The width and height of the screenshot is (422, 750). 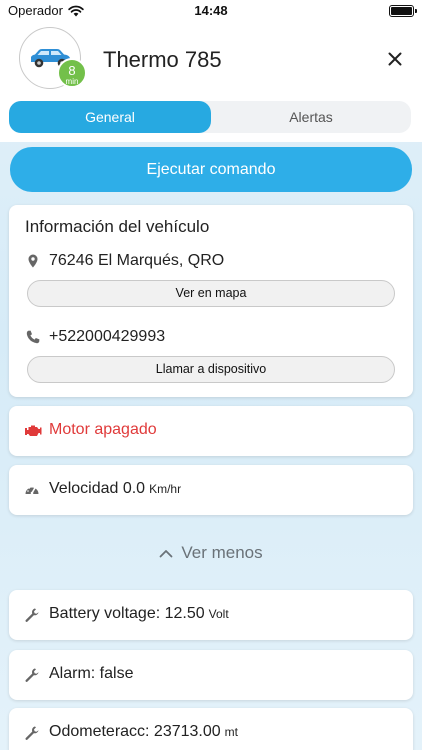 What do you see at coordinates (403, 11) in the screenshot?
I see `battery-icon` at bounding box center [403, 11].